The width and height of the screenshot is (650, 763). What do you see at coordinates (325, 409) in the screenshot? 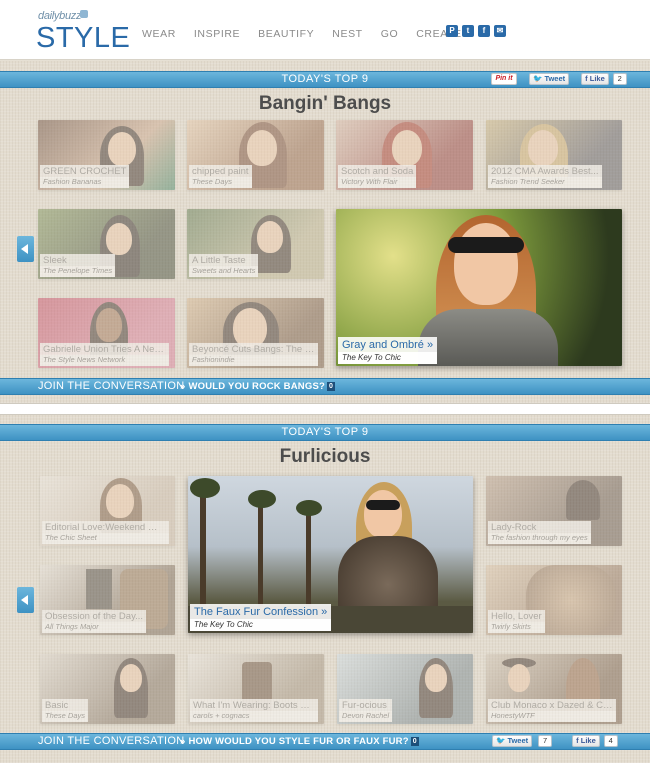
I see `panel-divider` at bounding box center [325, 409].